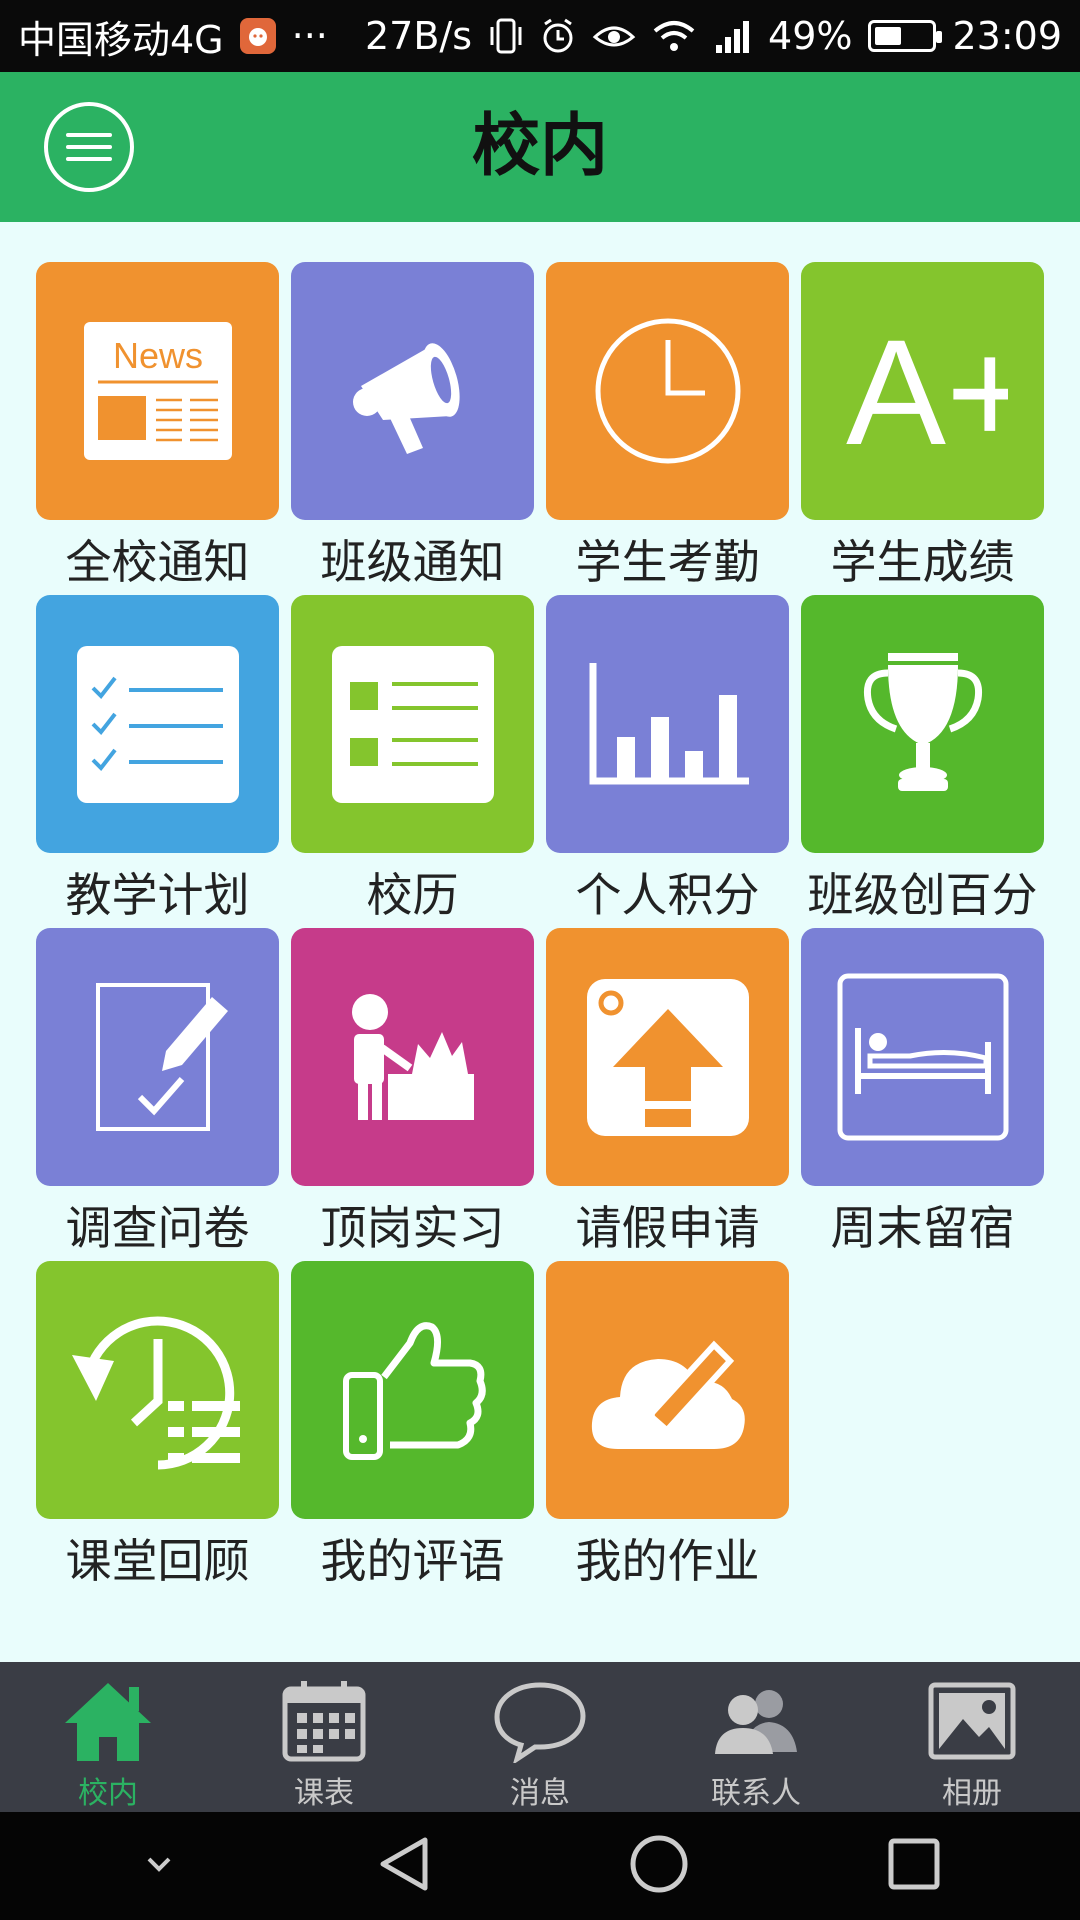  Describe the element at coordinates (756, 1793) in the screenshot. I see `nav-label: 联系人` at that location.